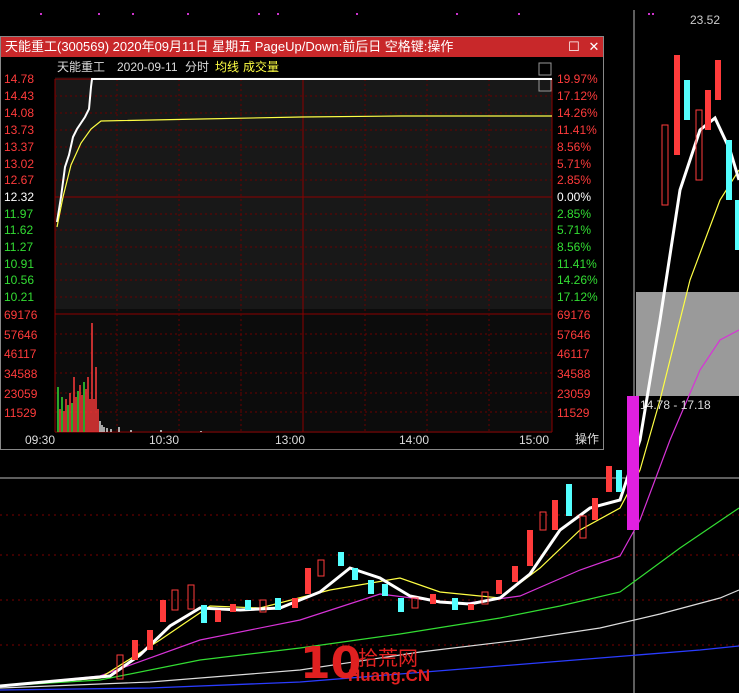 The image size is (739, 693). What do you see at coordinates (19, 247) in the screenshot?
I see `price-axis-label: 11.27` at bounding box center [19, 247].